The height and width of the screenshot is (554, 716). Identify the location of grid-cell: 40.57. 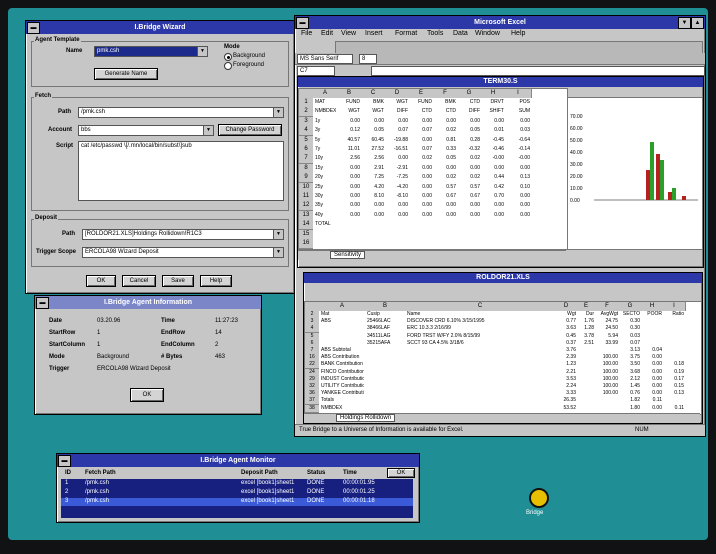
(349, 140).